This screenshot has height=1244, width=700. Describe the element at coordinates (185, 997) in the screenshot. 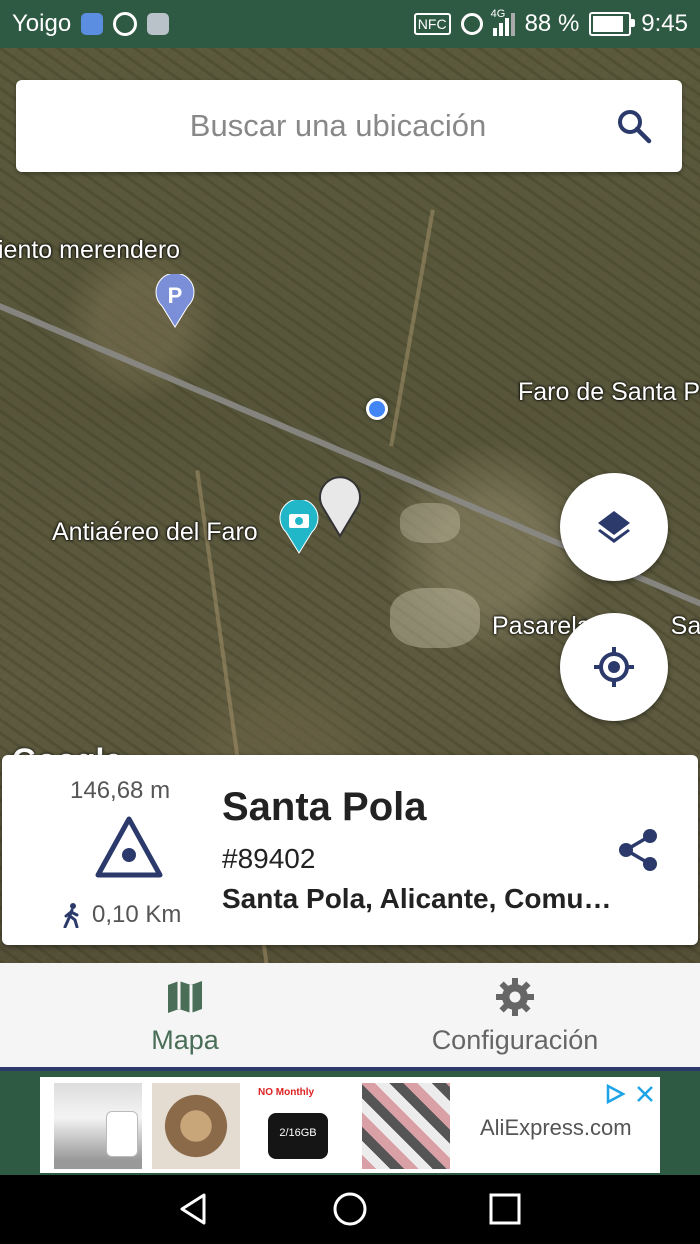

I see `map-icon` at that location.